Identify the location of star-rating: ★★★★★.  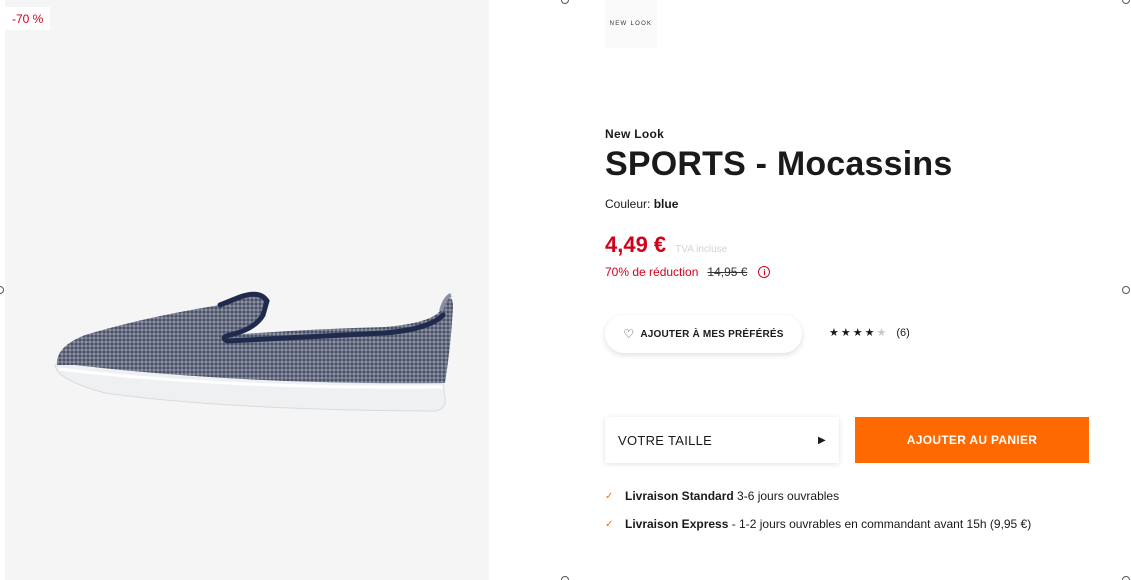
(858, 332).